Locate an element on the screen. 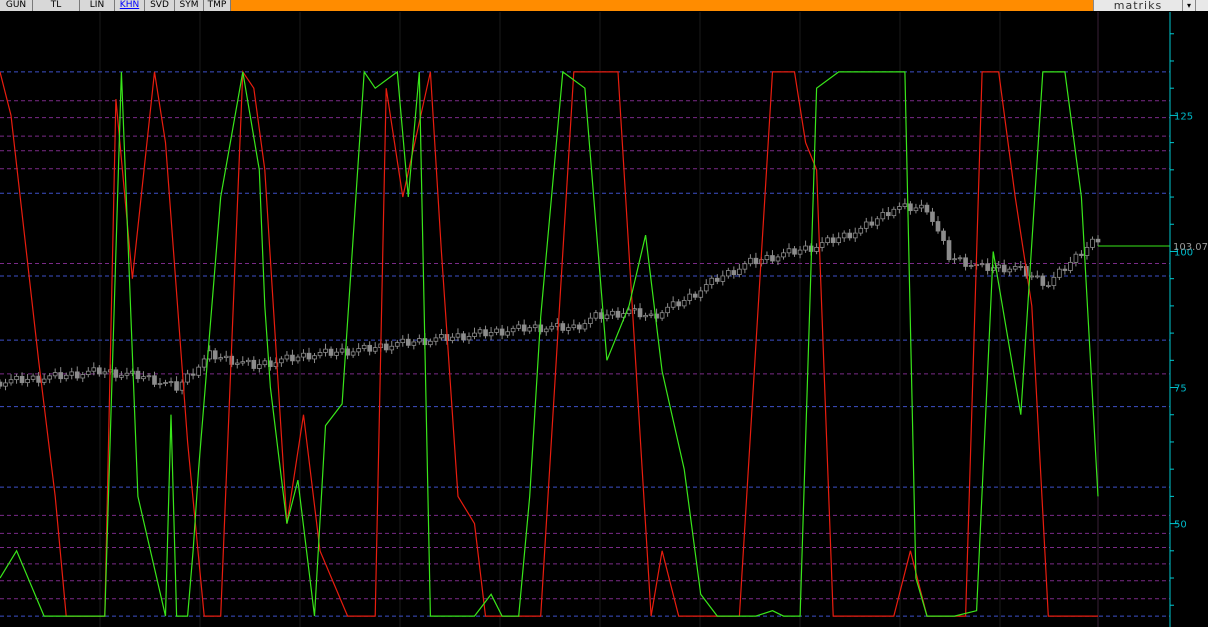 This screenshot has height=627, width=1208. top-toolbar: GUN TL LIN KHN SVD SYM TMP matriks ▾ is located at coordinates (604, 5).